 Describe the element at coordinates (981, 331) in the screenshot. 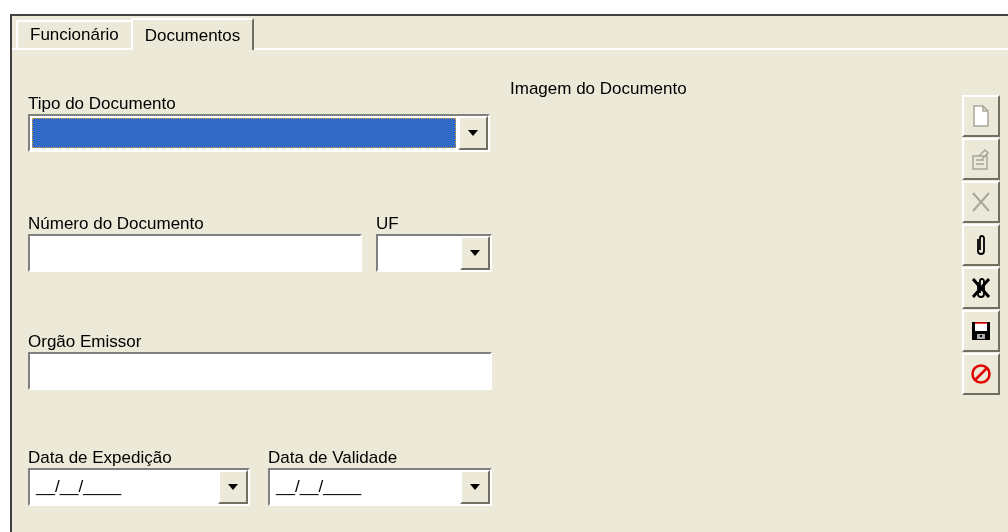

I see `save-button` at that location.